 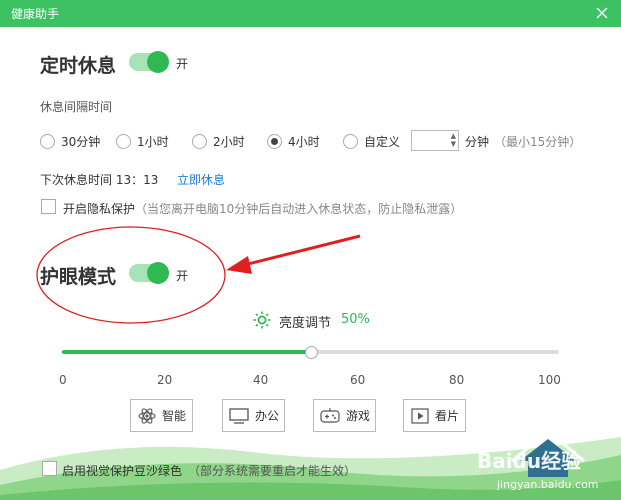 What do you see at coordinates (330, 415) in the screenshot?
I see `gamepad-icon` at bounding box center [330, 415].